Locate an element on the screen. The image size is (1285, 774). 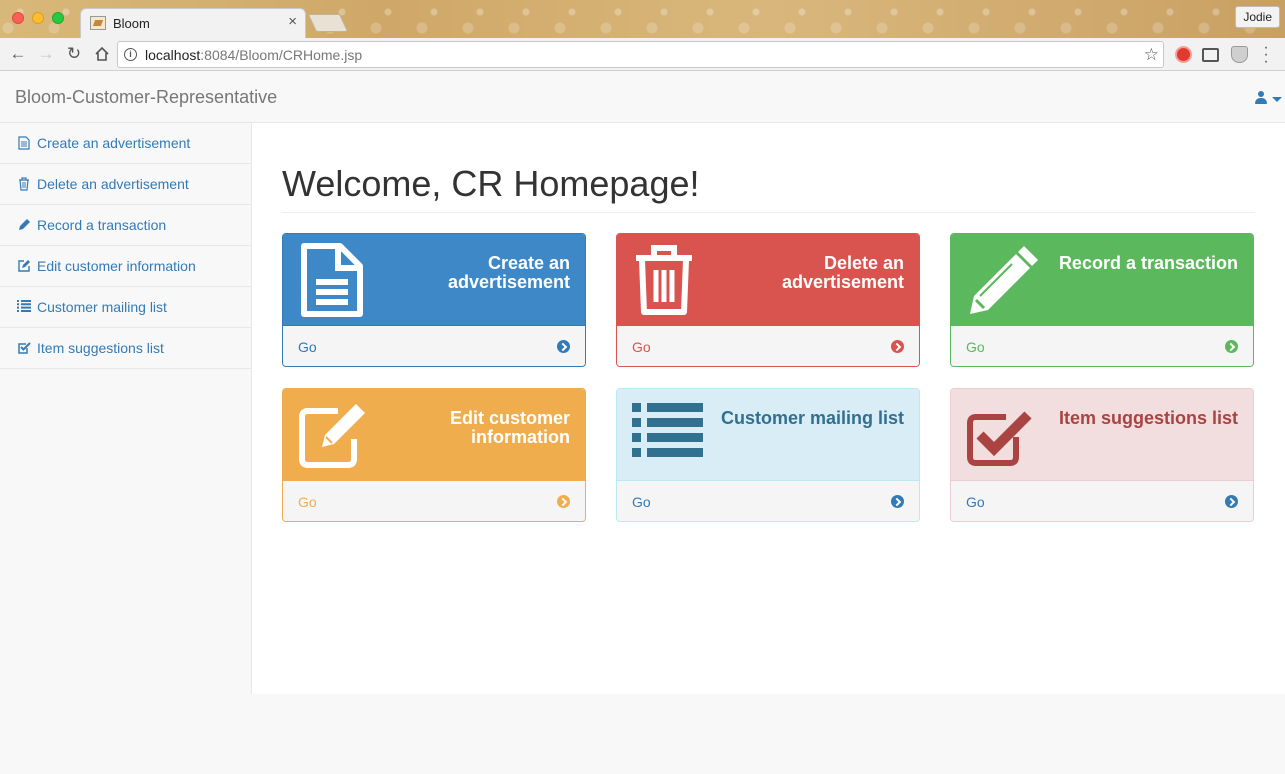
tab-title: Bloom is located at coordinates (131, 23).